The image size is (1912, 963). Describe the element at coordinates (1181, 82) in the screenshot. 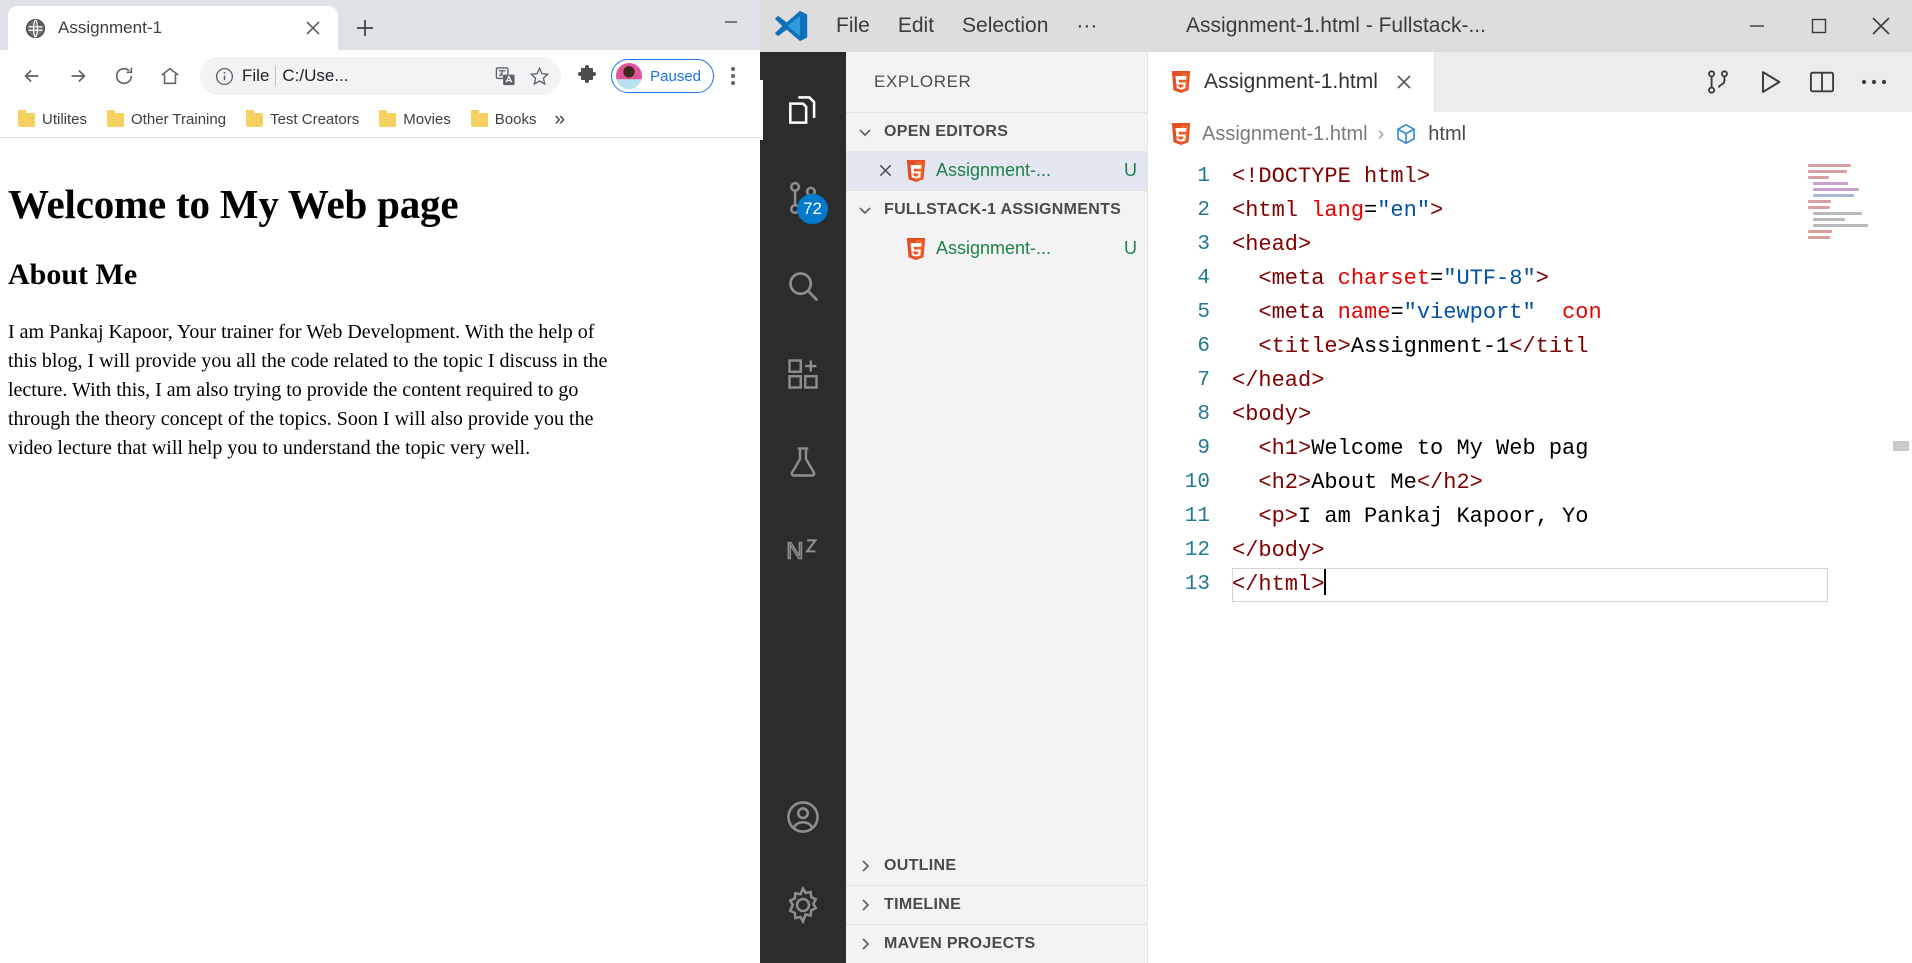

I see `html5-icon` at that location.